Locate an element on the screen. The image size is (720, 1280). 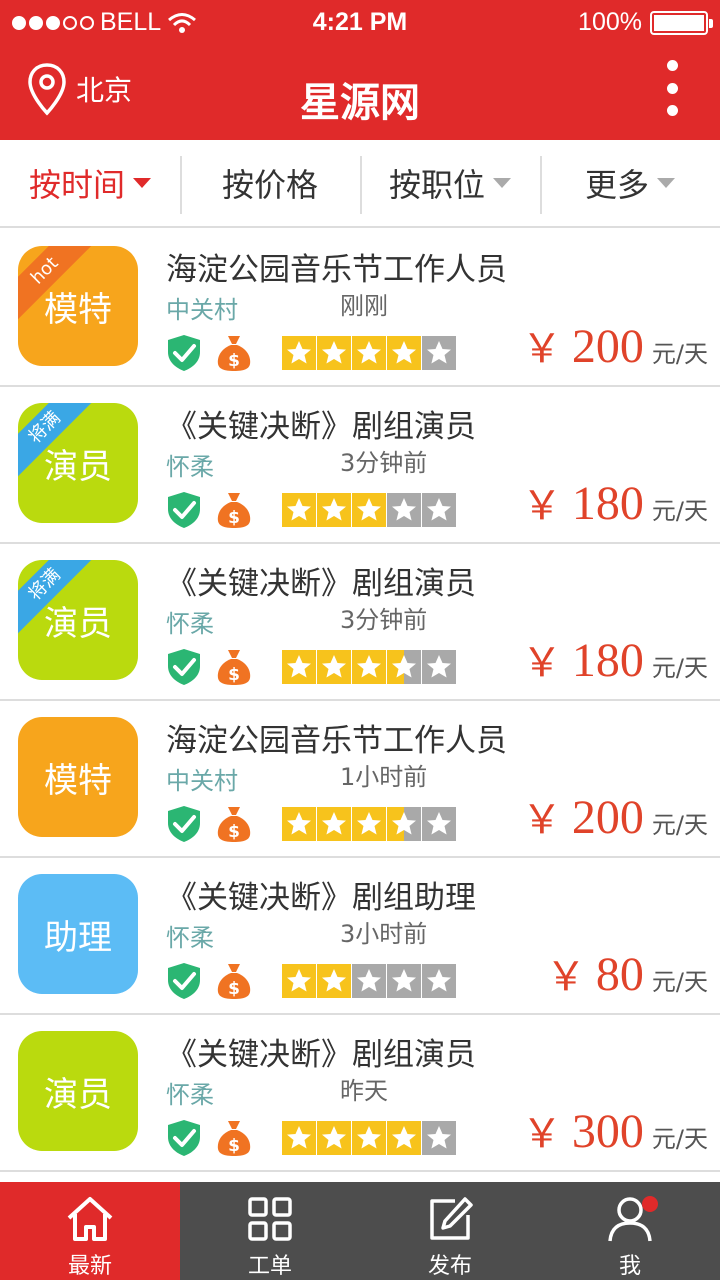
notification-dot is located at coordinates (650, 1204).